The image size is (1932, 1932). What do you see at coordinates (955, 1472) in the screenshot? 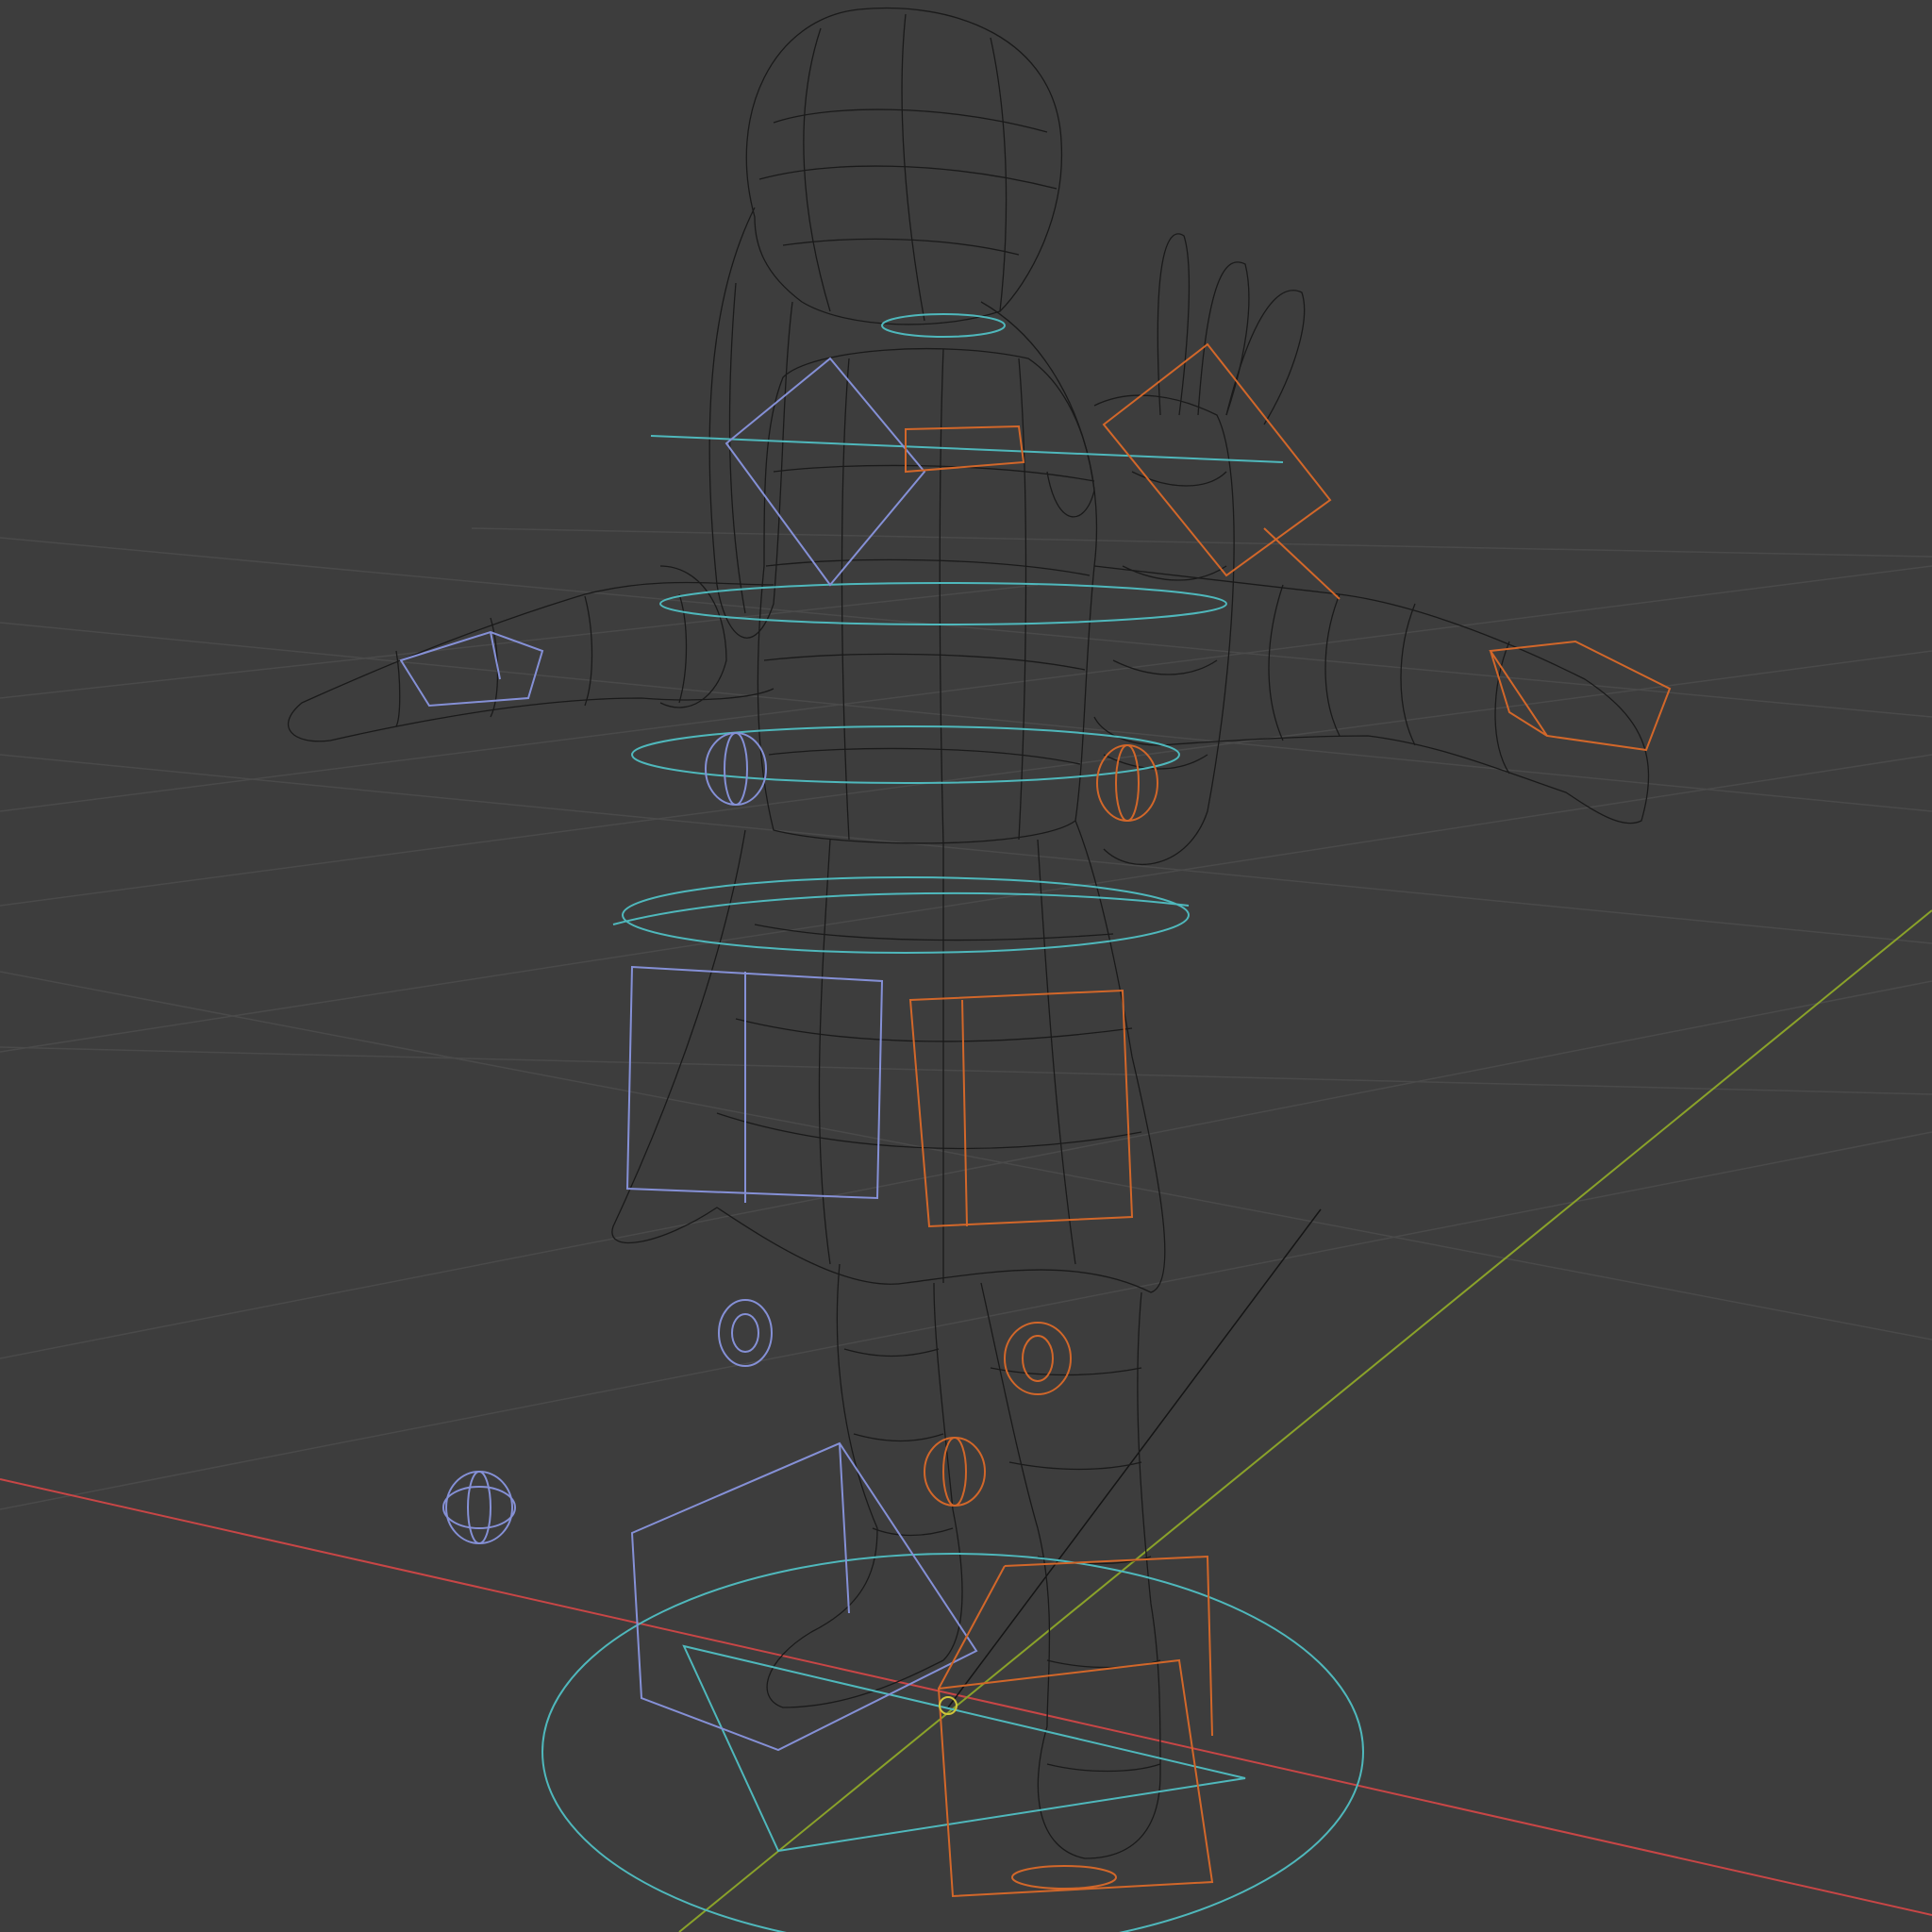
I see `right-foot-pole` at bounding box center [955, 1472].